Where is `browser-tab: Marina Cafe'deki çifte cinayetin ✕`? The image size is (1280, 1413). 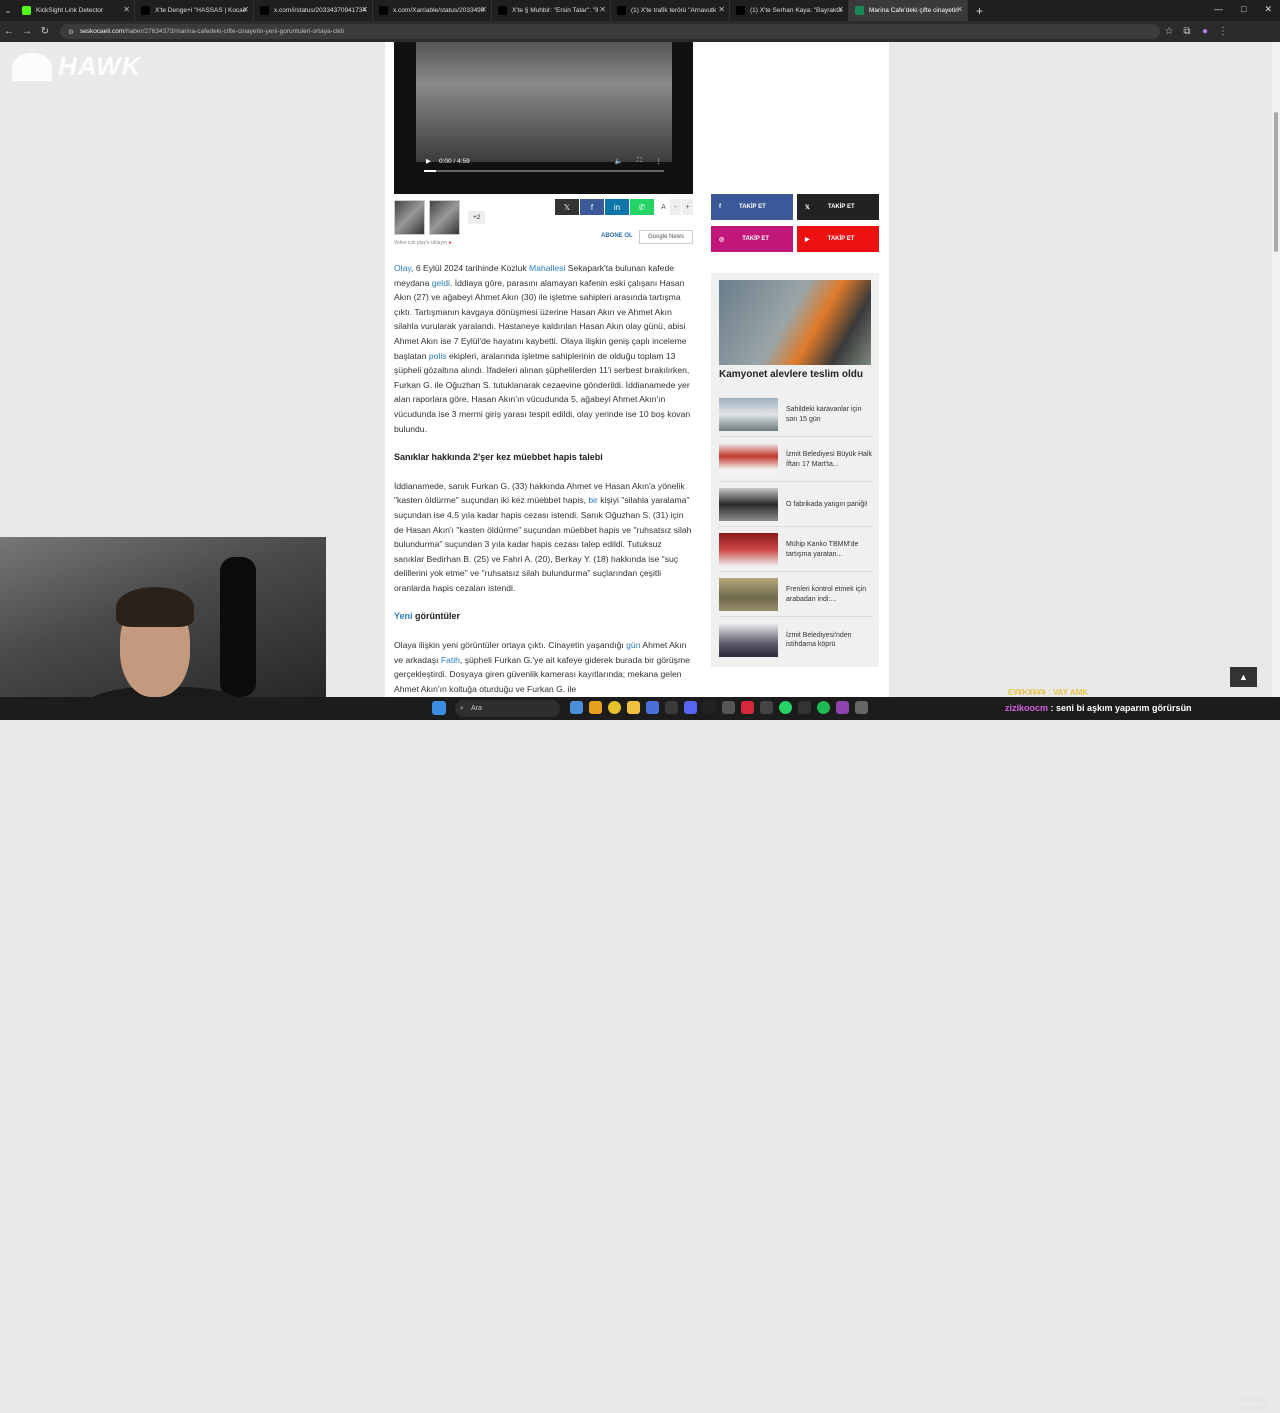
browser-tab: Marina Cafe'deki çifte cinayetin ✕ is located at coordinates (908, 10).